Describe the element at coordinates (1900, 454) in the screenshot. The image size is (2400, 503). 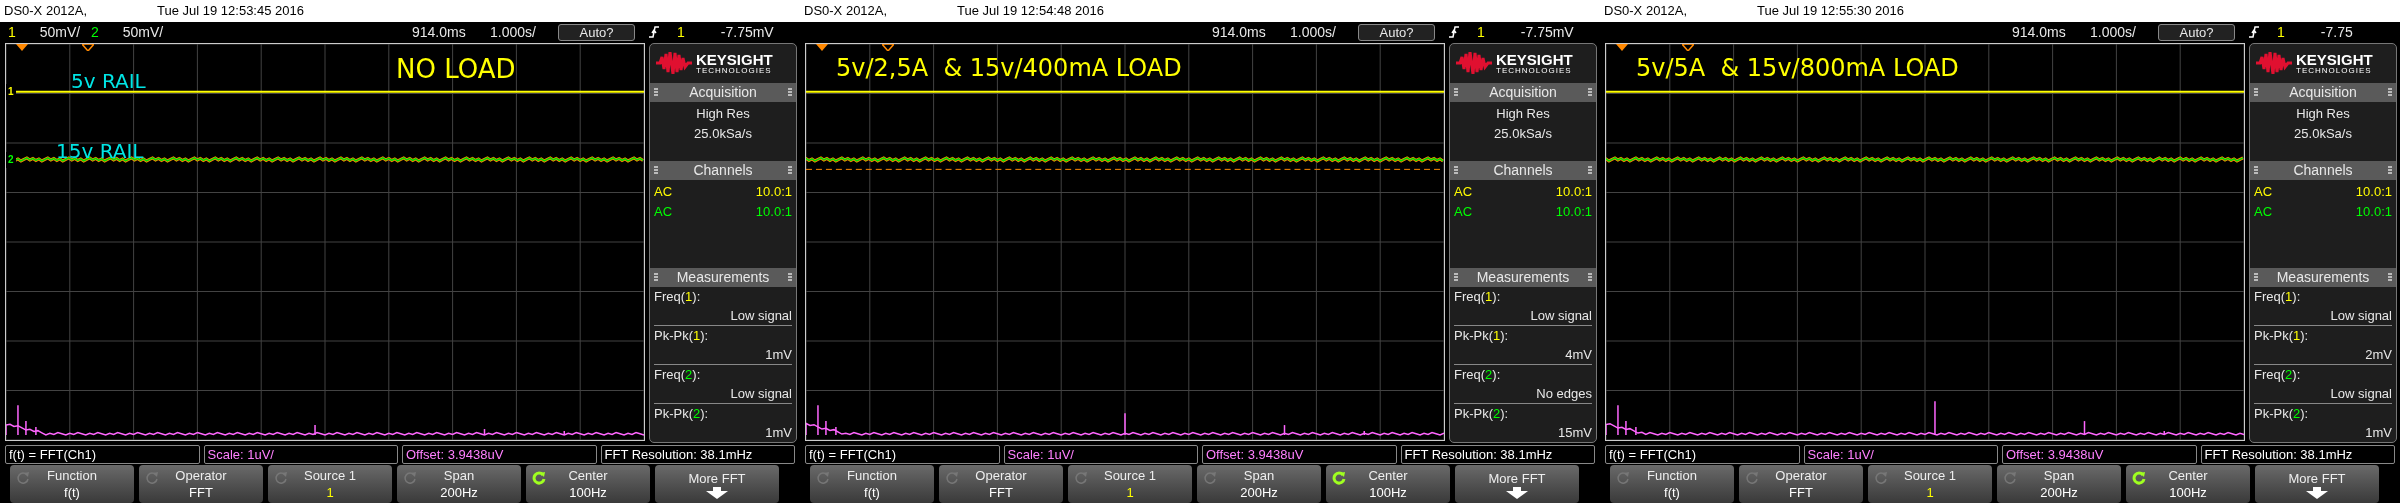
I see `info-field: Scale: 1uV/` at that location.